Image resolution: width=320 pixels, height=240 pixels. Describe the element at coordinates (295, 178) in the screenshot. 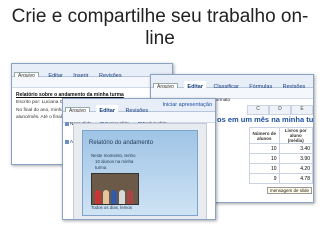

I see `table-cell: 4.78` at that location.